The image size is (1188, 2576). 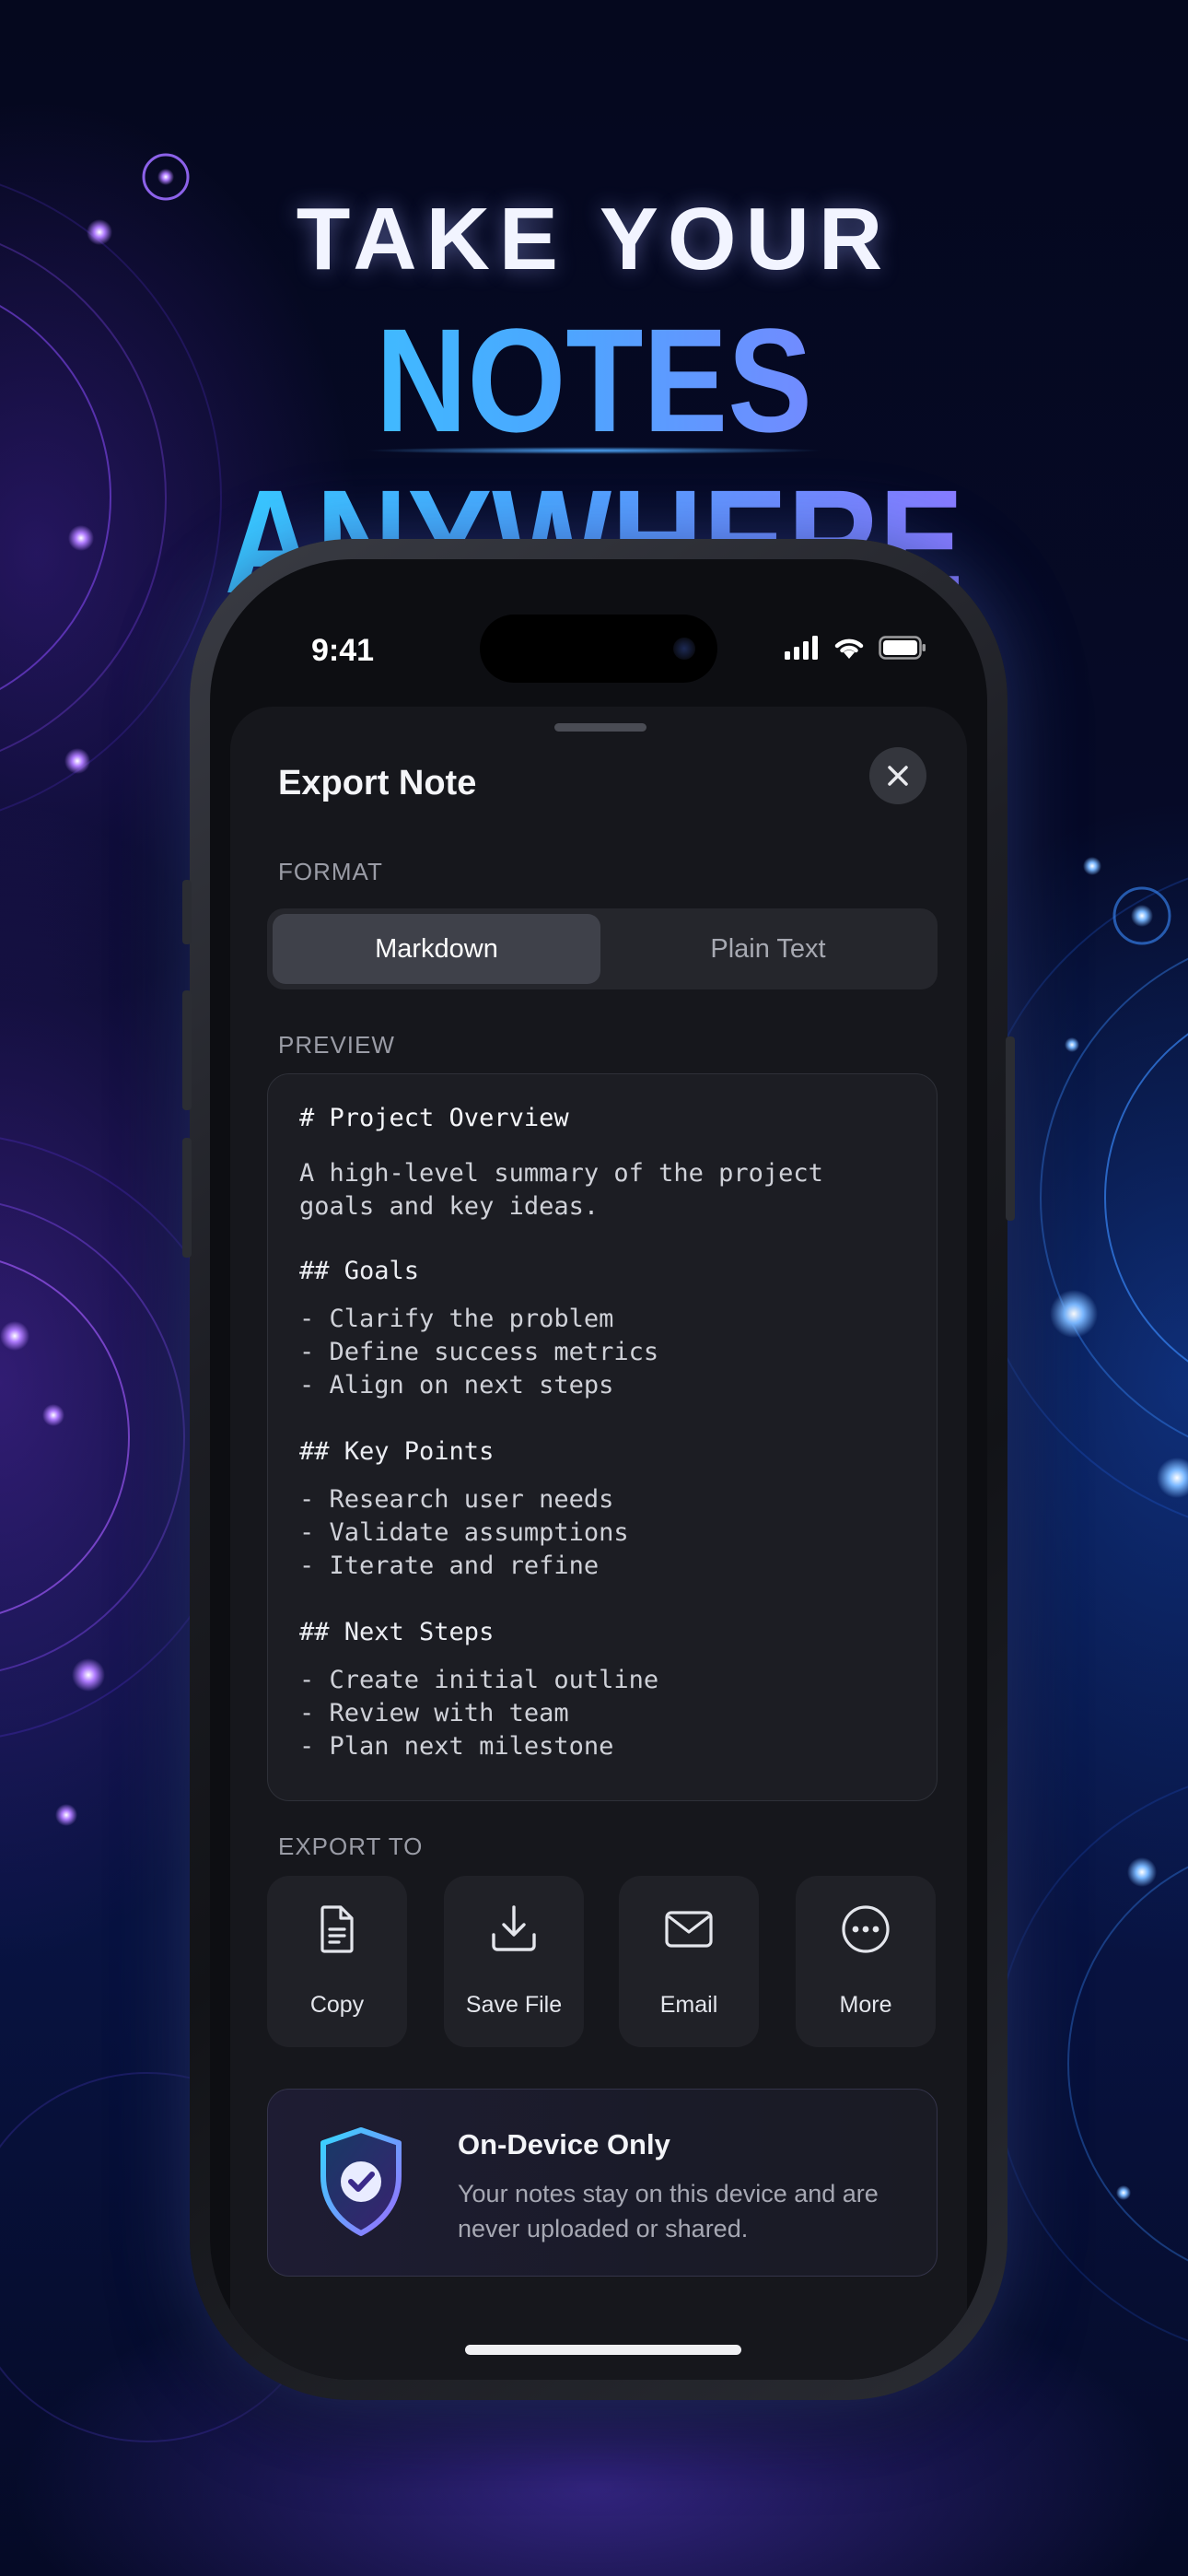 What do you see at coordinates (684, 649) in the screenshot?
I see `camera-icon` at bounding box center [684, 649].